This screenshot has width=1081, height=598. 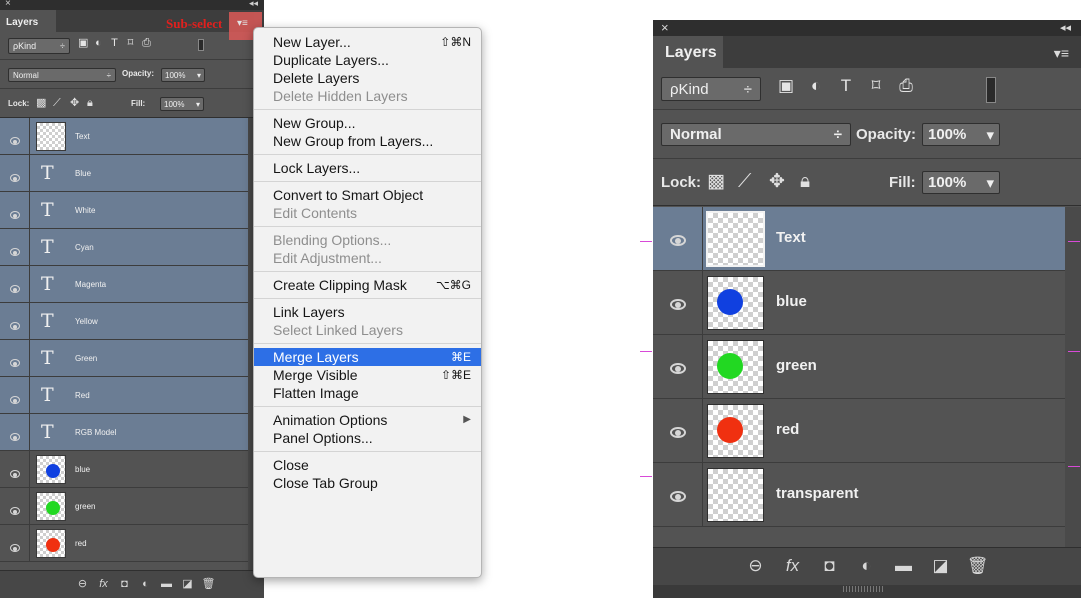 I want to click on layer-row: blue, so click(x=132, y=469).